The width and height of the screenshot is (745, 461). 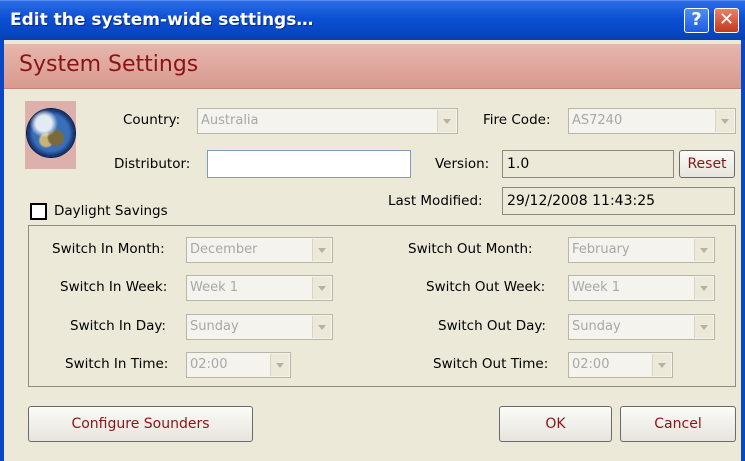 I want to click on ok-button: OK, so click(x=555, y=424).